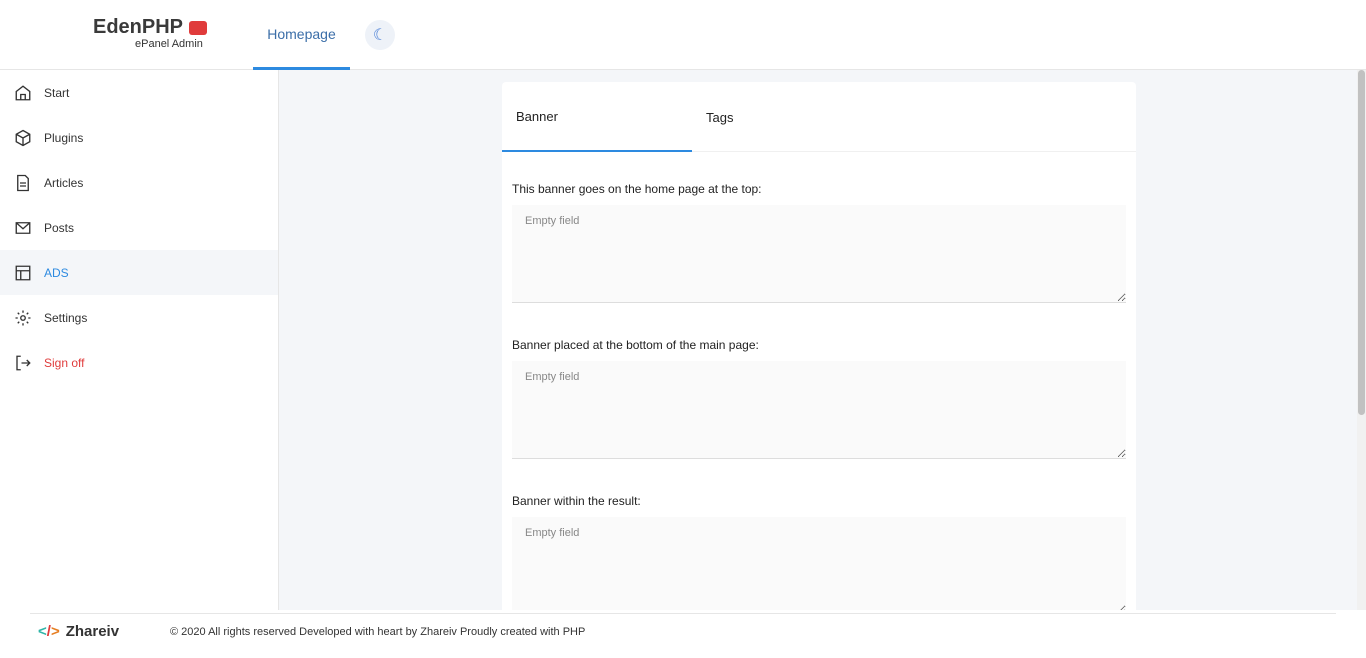 This screenshot has height=658, width=1366. Describe the element at coordinates (56, 272) in the screenshot. I see `sidebar-item-label: ADS` at that location.